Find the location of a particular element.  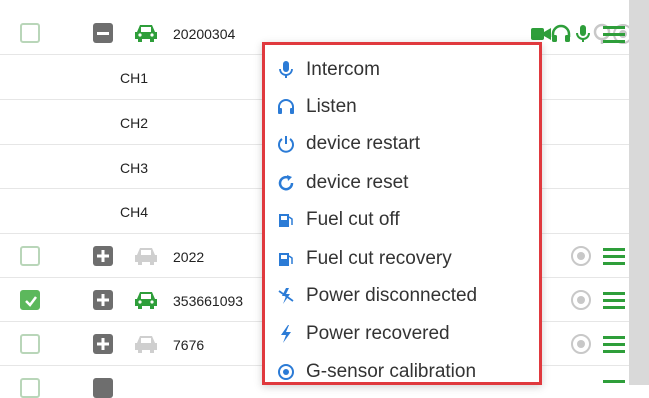

channel-label: CH4 is located at coordinates (134, 212).